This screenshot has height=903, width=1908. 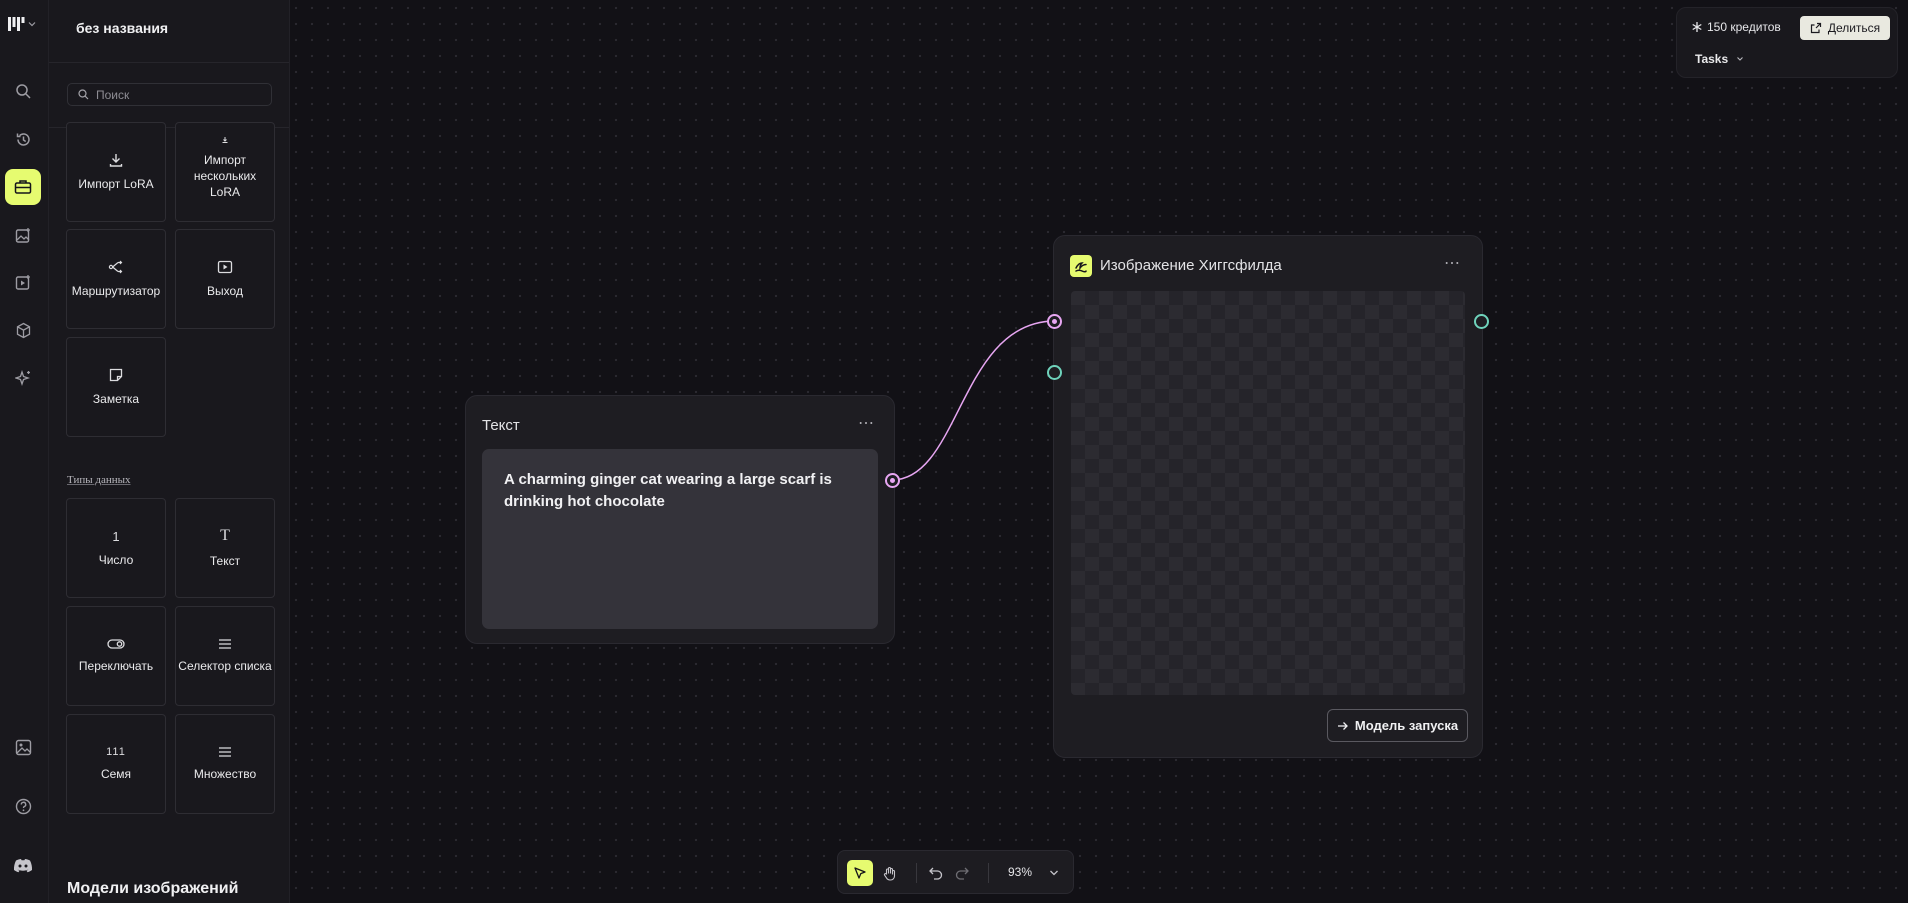 I want to click on tile-label: Селектор списка, so click(x=225, y=666).